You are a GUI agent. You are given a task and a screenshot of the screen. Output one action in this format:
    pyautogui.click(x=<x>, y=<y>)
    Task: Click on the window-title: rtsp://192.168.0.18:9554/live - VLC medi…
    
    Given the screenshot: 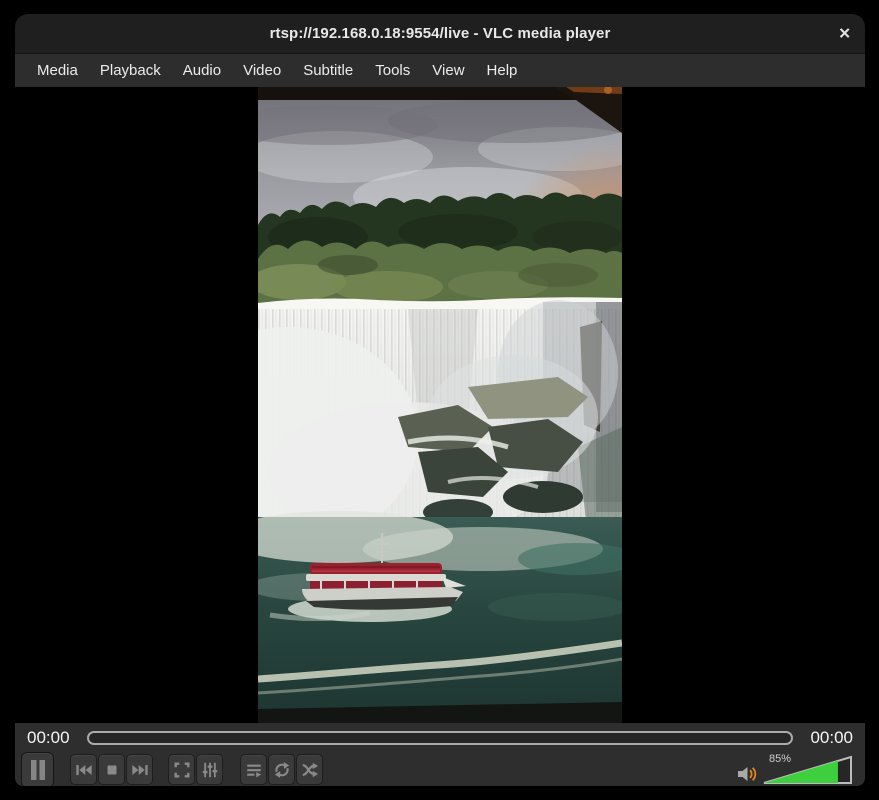 What is the action you would take?
    pyautogui.click(x=440, y=33)
    